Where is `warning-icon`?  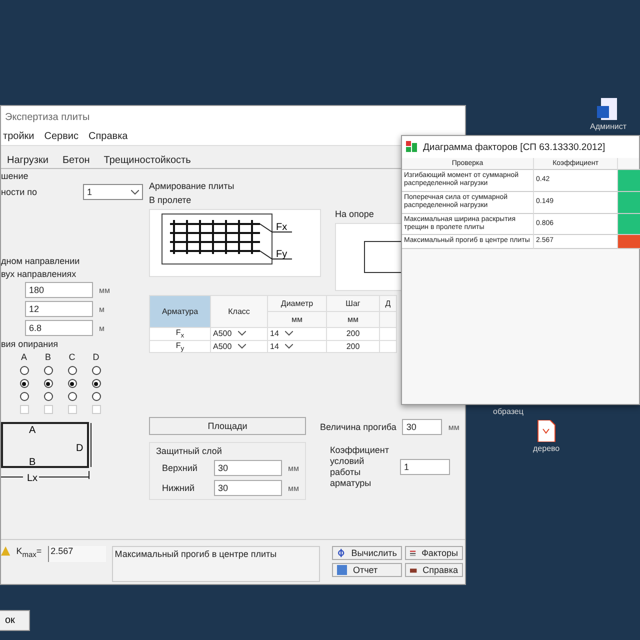
warning-icon is located at coordinates (5, 551).